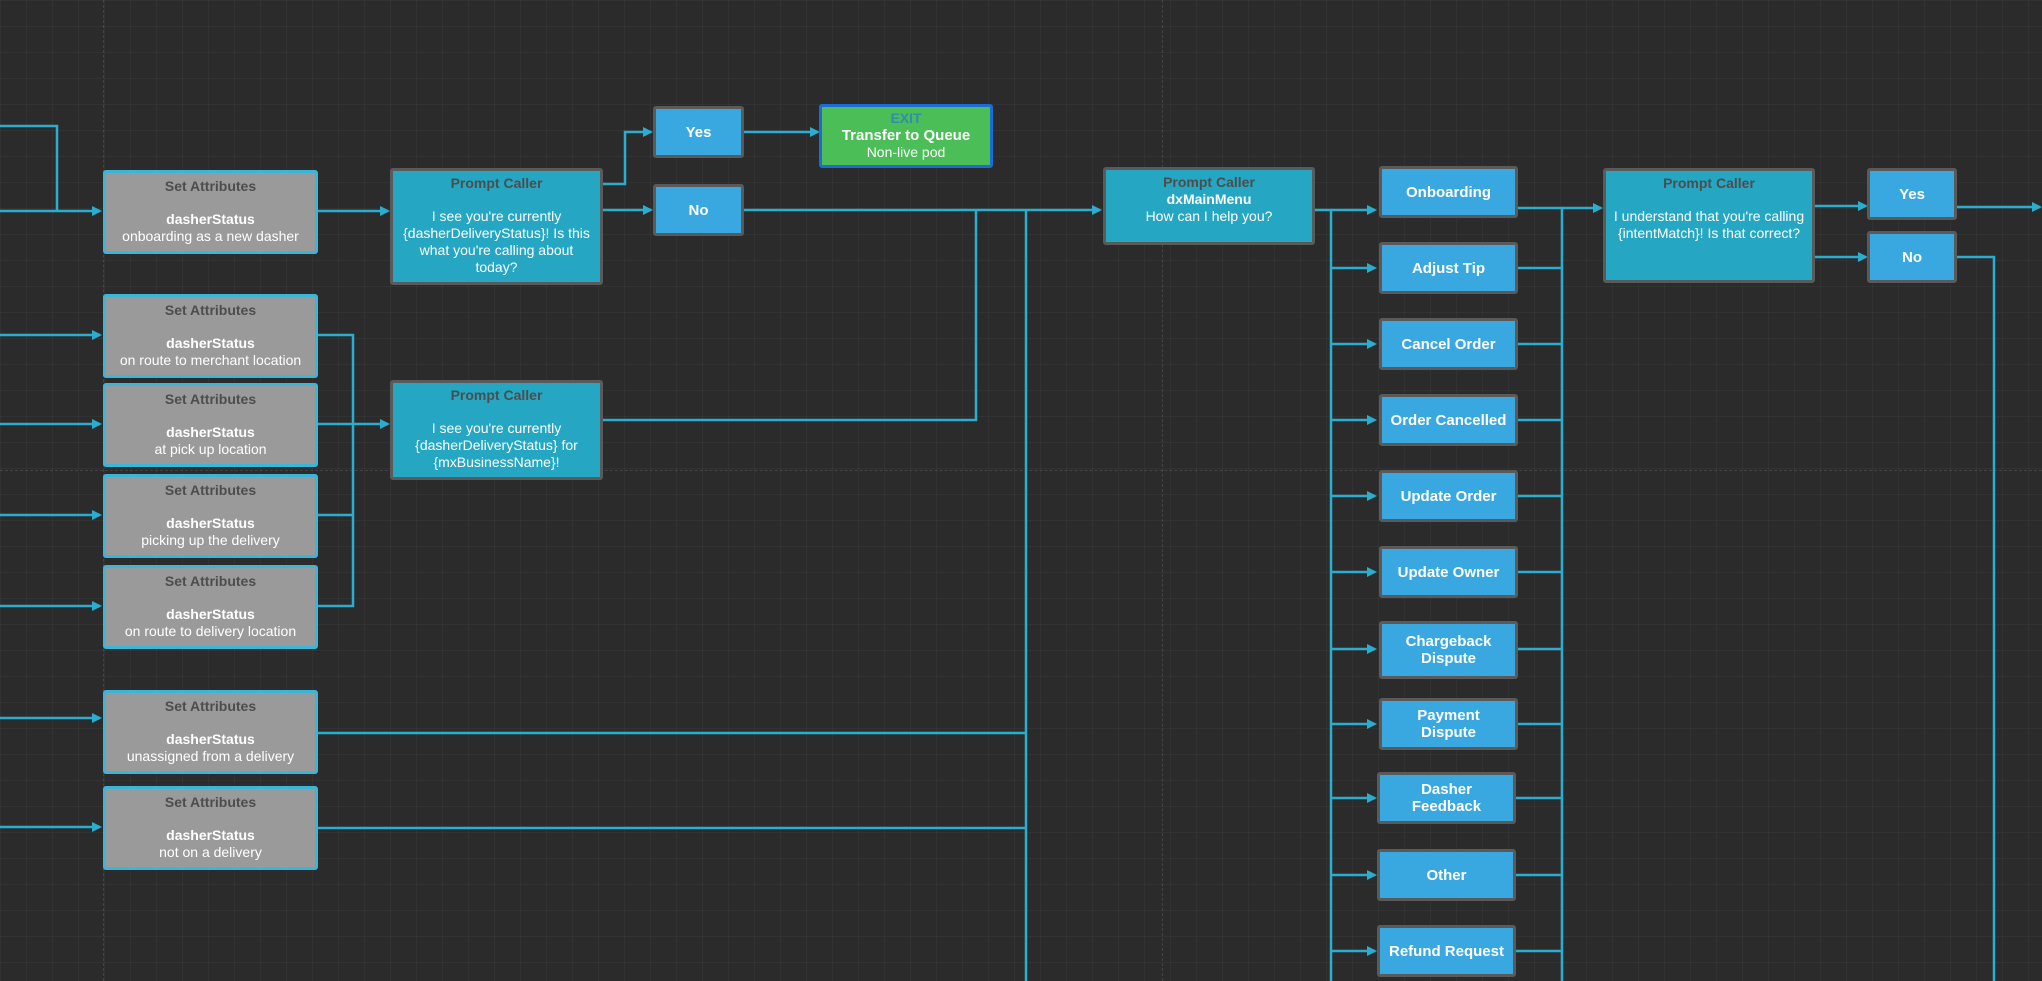 This screenshot has height=981, width=2042. Describe the element at coordinates (210, 360) in the screenshot. I see `attribute-value: on route to merchant location` at that location.